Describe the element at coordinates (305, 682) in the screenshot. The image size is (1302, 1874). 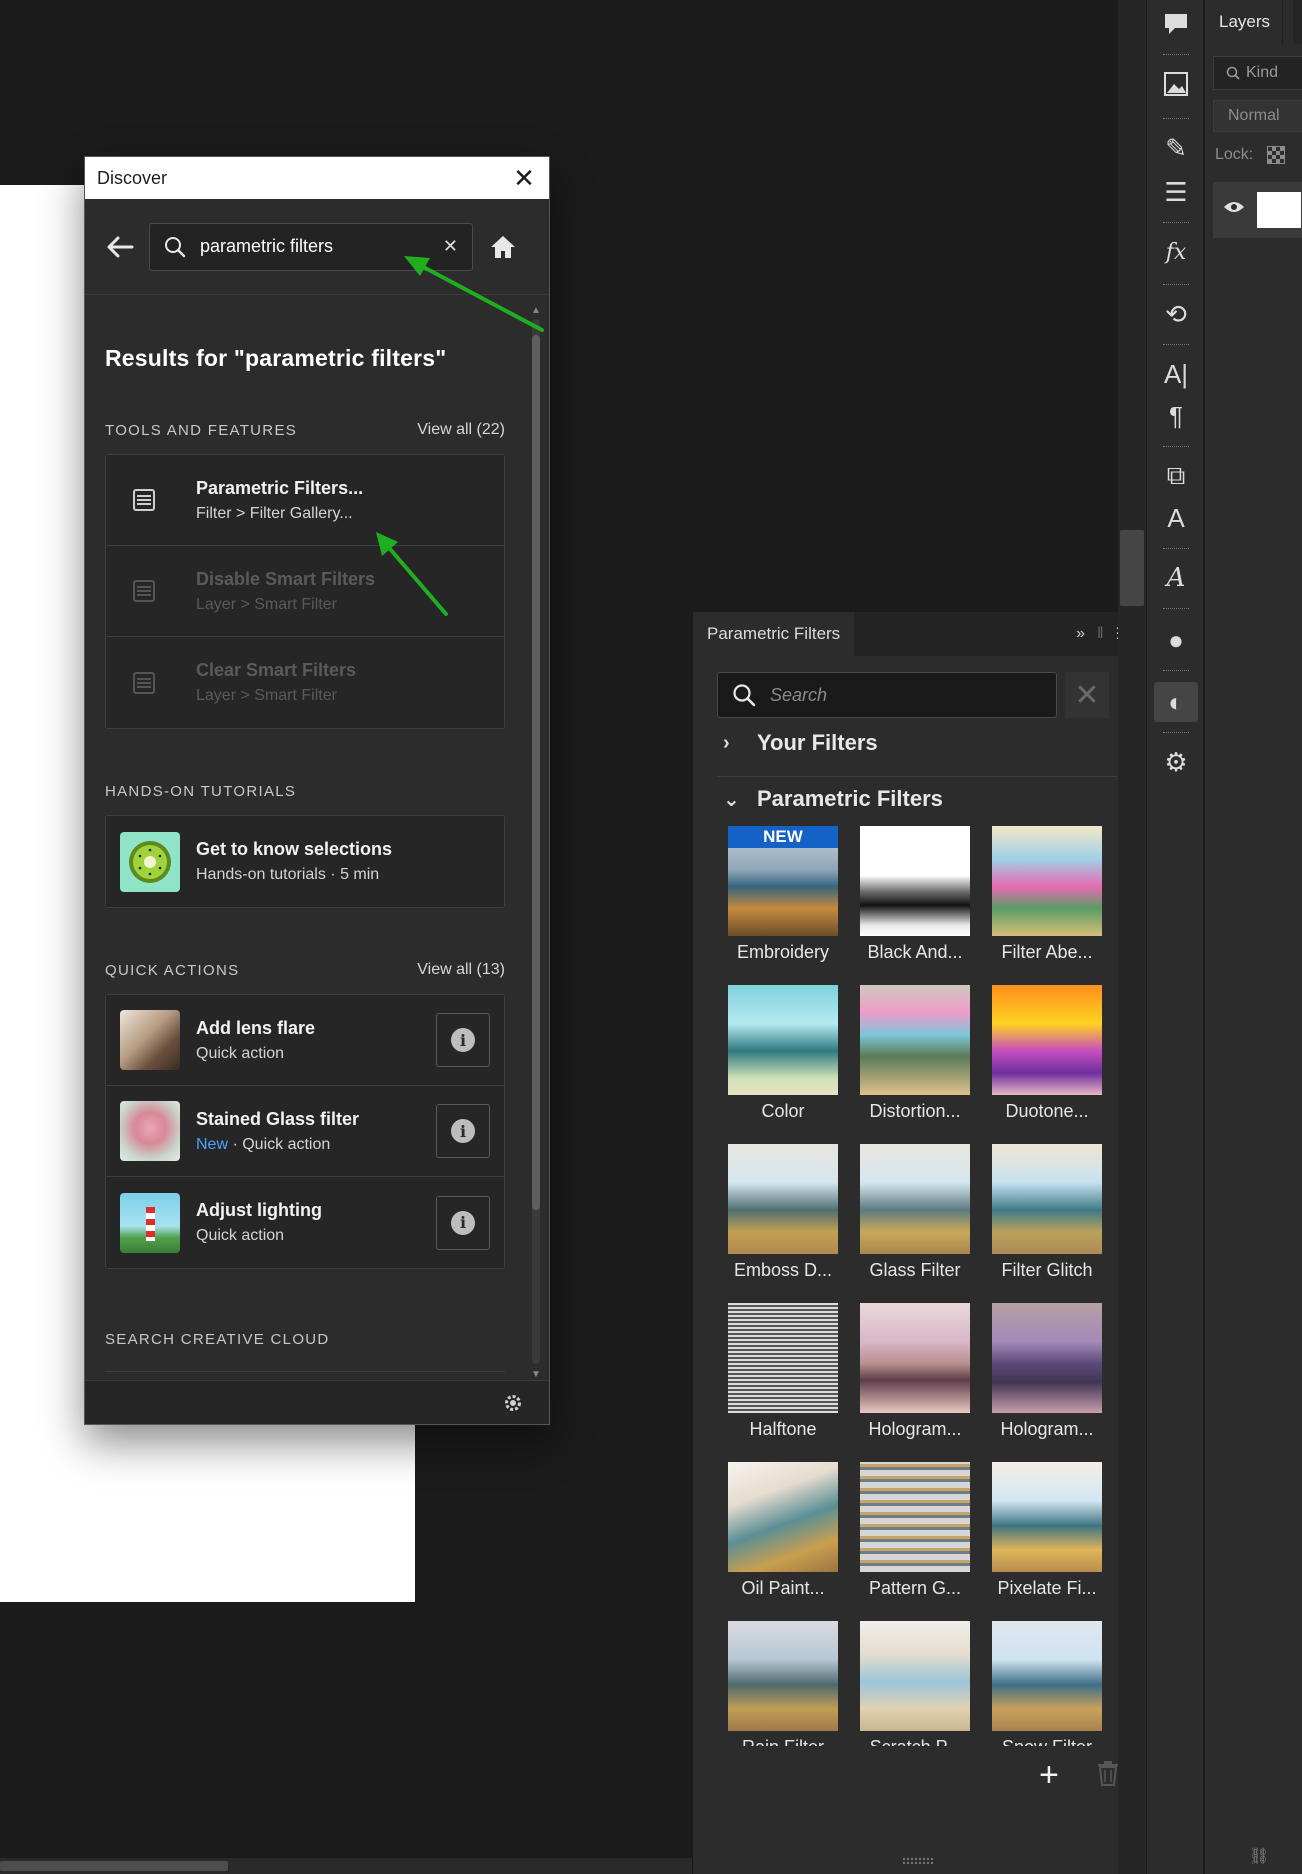
I see `tool-result-clear-smart-filters: Clear Smart Filters Layer > Smart Filter` at that location.